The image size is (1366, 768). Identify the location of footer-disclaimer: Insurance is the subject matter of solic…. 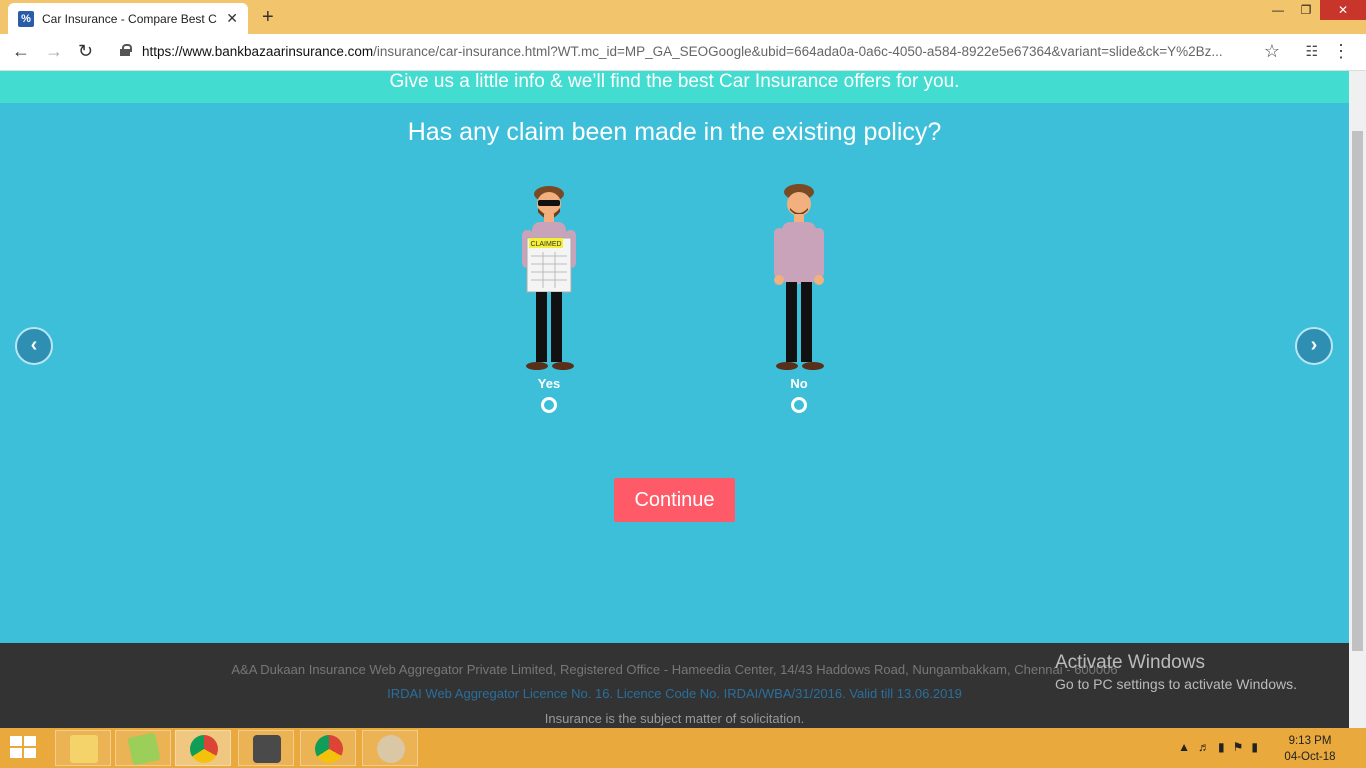
(674, 718).